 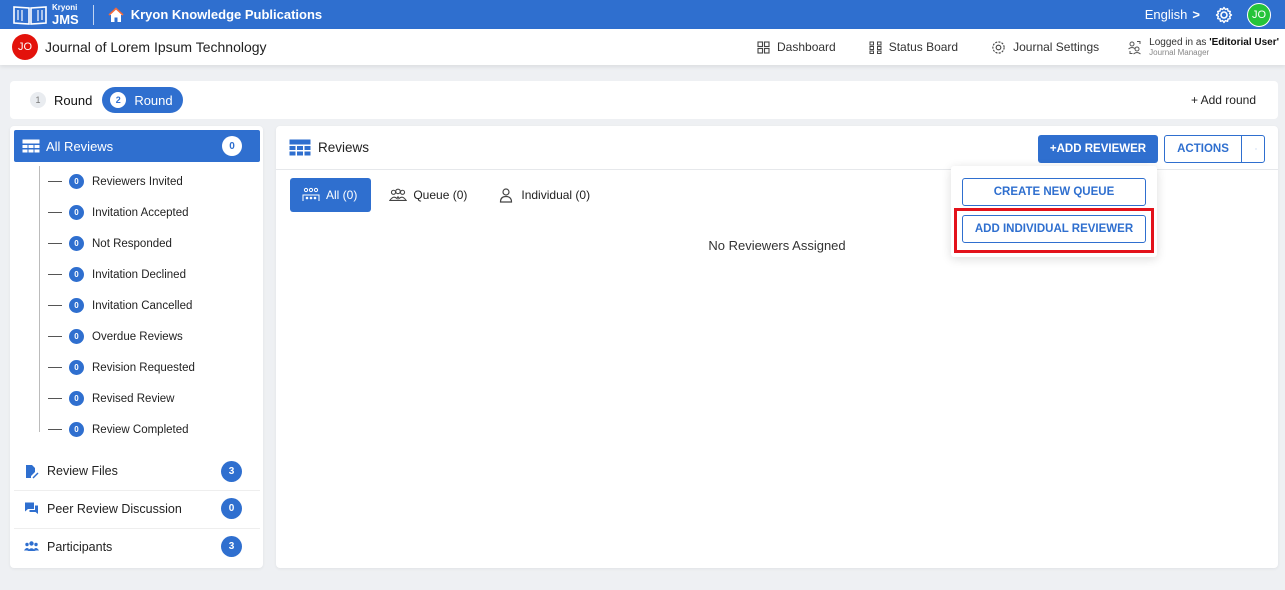 I want to click on participants-label: Participants, so click(x=80, y=546).